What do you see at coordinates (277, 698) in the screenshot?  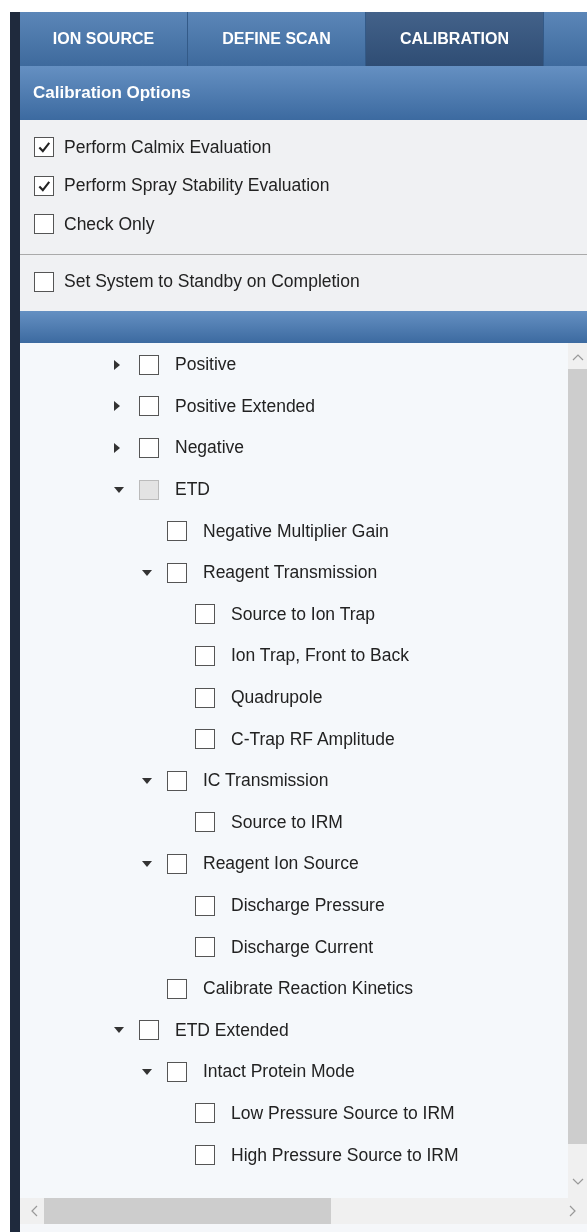 I see `tree-item-label: Quadrupole` at bounding box center [277, 698].